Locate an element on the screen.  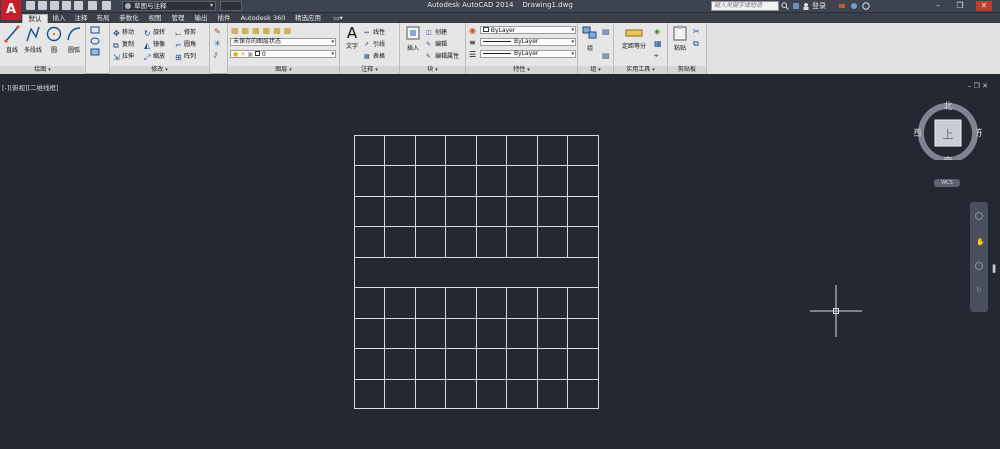
tab-featured-apps: 精选应用 is located at coordinates (308, 18).